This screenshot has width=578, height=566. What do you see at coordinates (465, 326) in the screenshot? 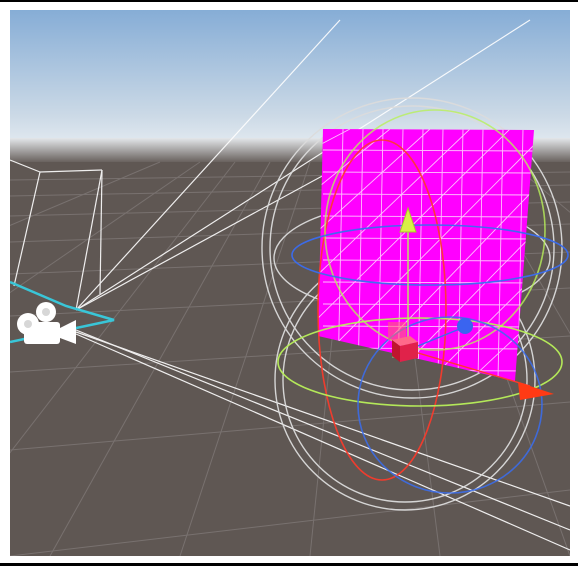
I see `z-axis-sphere-icon` at bounding box center [465, 326].